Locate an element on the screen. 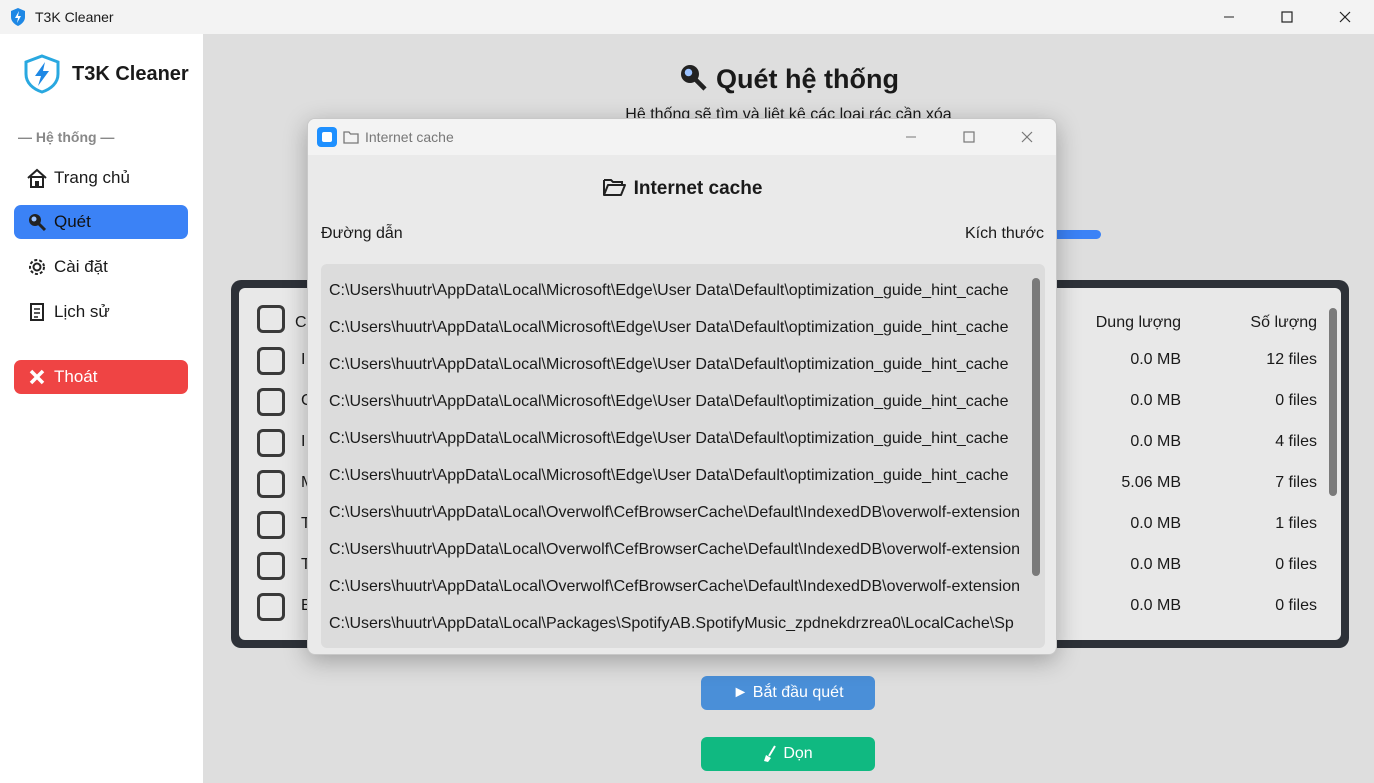 Image resolution: width=1374 pixels, height=783 pixels. clean-label: Dọn is located at coordinates (798, 753).